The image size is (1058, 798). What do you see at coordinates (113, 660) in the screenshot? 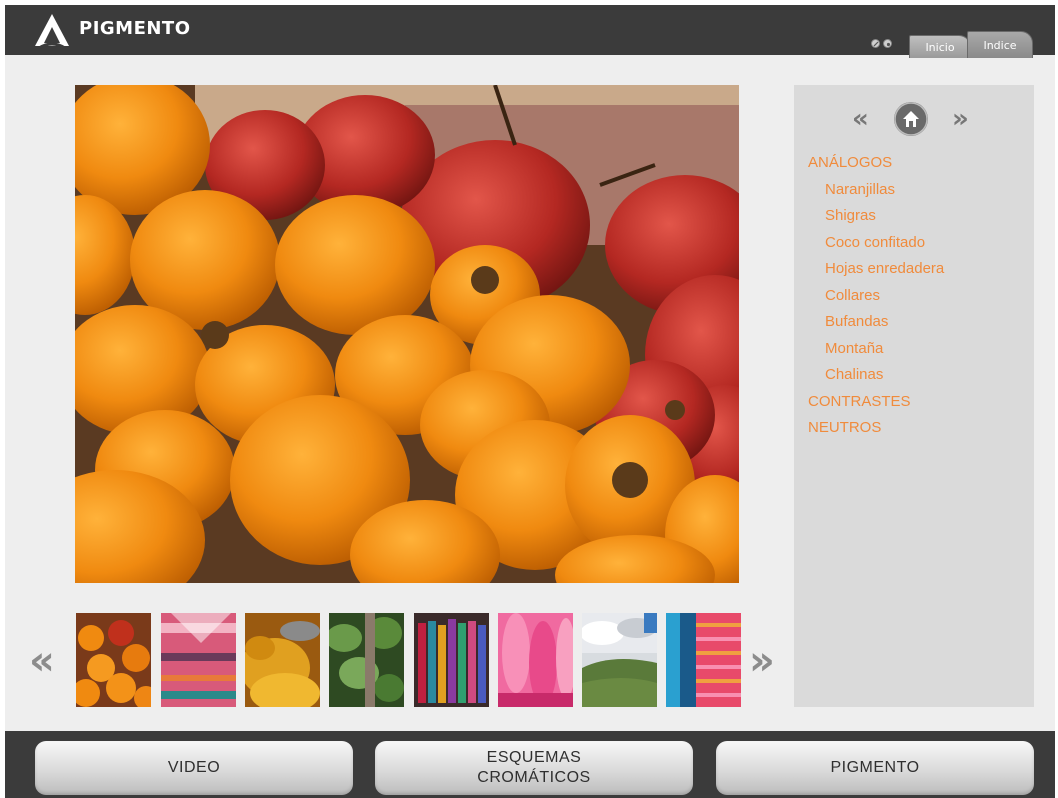
I see `oranges-thumbnail` at bounding box center [113, 660].